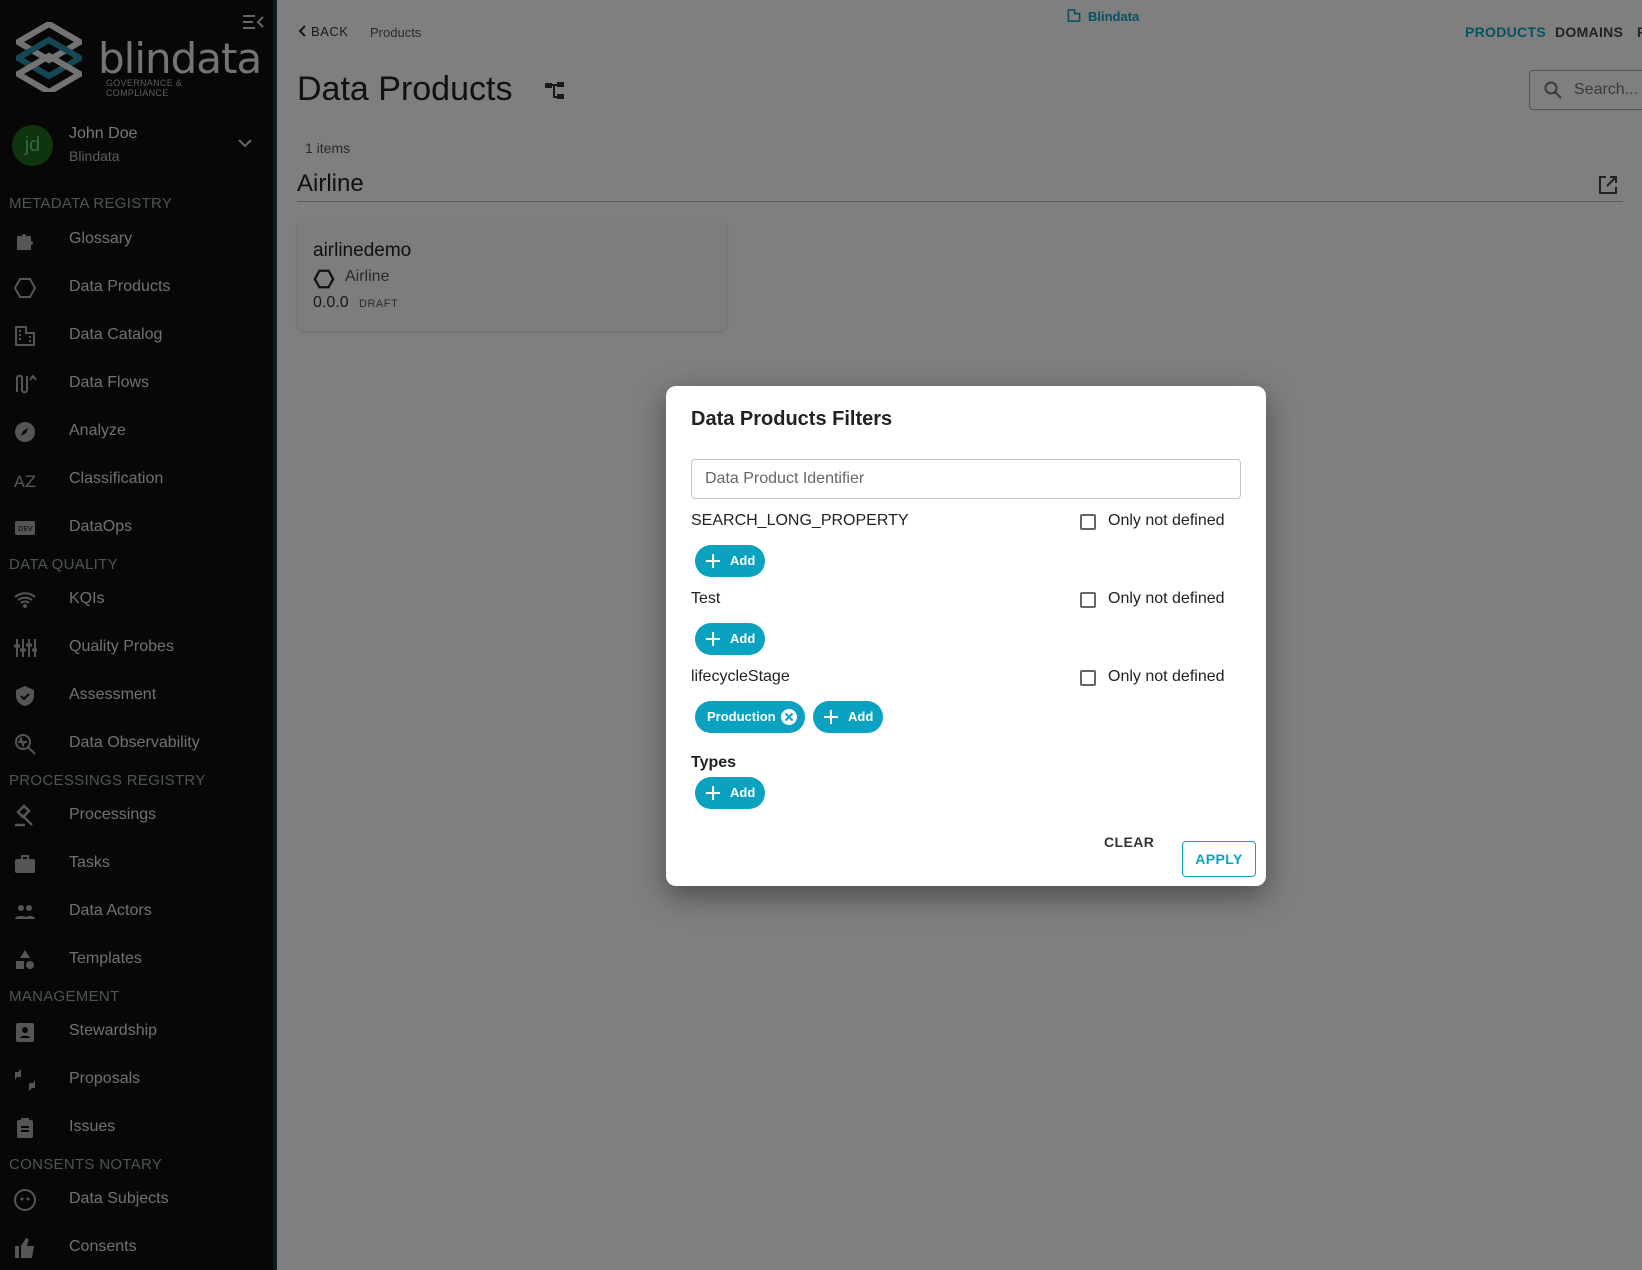 The width and height of the screenshot is (1642, 1270). I want to click on identifier-field, so click(966, 479).